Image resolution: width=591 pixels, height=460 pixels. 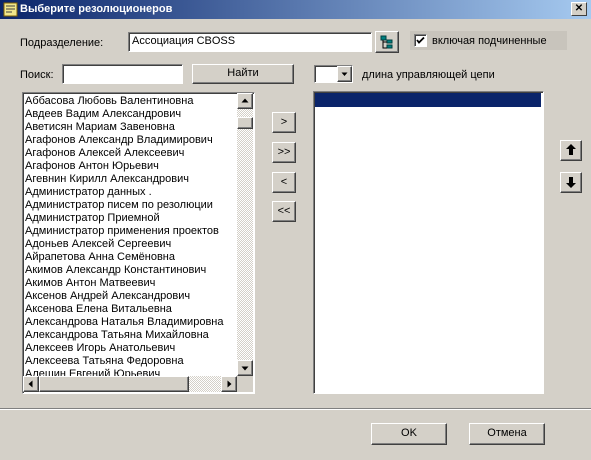 What do you see at coordinates (130, 205) in the screenshot?
I see `list-item: Администратор писем по резолюции` at bounding box center [130, 205].